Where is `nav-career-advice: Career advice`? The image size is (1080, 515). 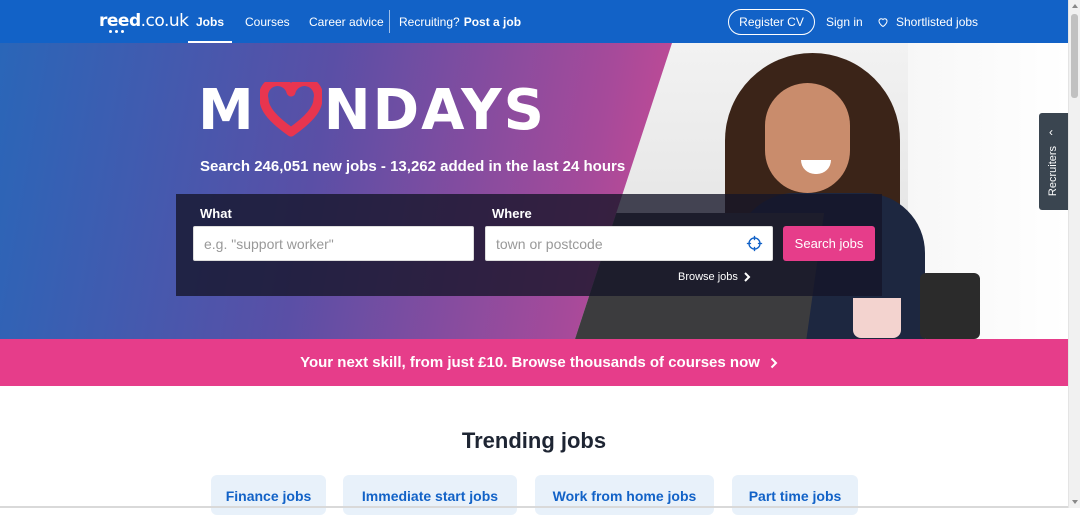
nav-career-advice: Career advice is located at coordinates (346, 21).